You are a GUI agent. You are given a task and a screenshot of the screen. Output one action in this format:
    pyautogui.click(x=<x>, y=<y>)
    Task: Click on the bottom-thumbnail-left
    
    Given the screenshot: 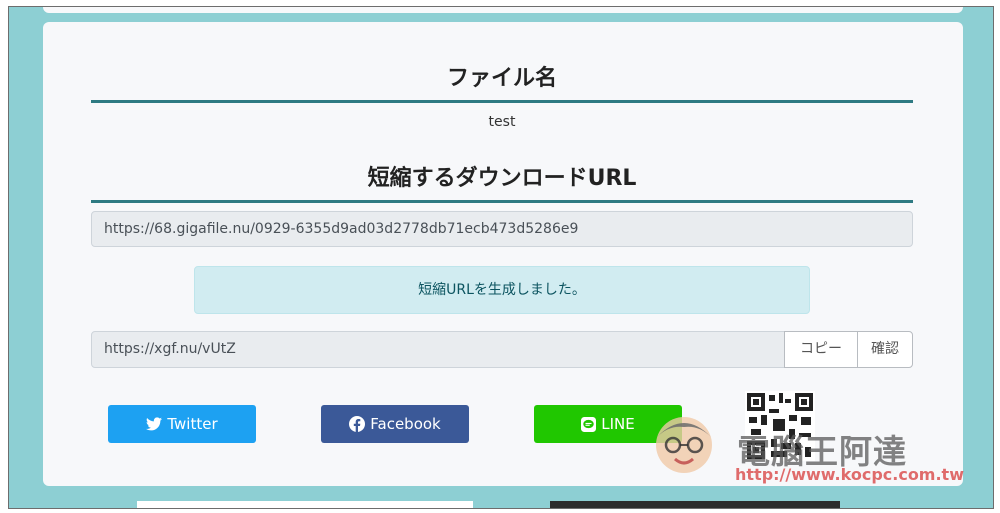 What is the action you would take?
    pyautogui.click(x=305, y=504)
    